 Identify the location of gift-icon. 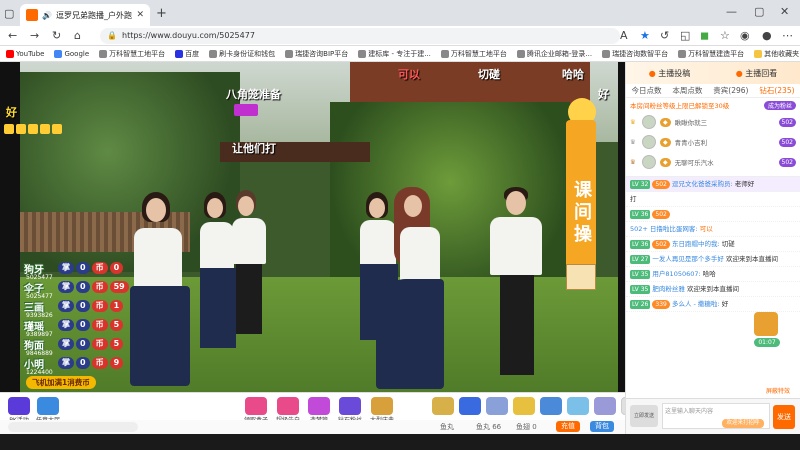
(443, 406).